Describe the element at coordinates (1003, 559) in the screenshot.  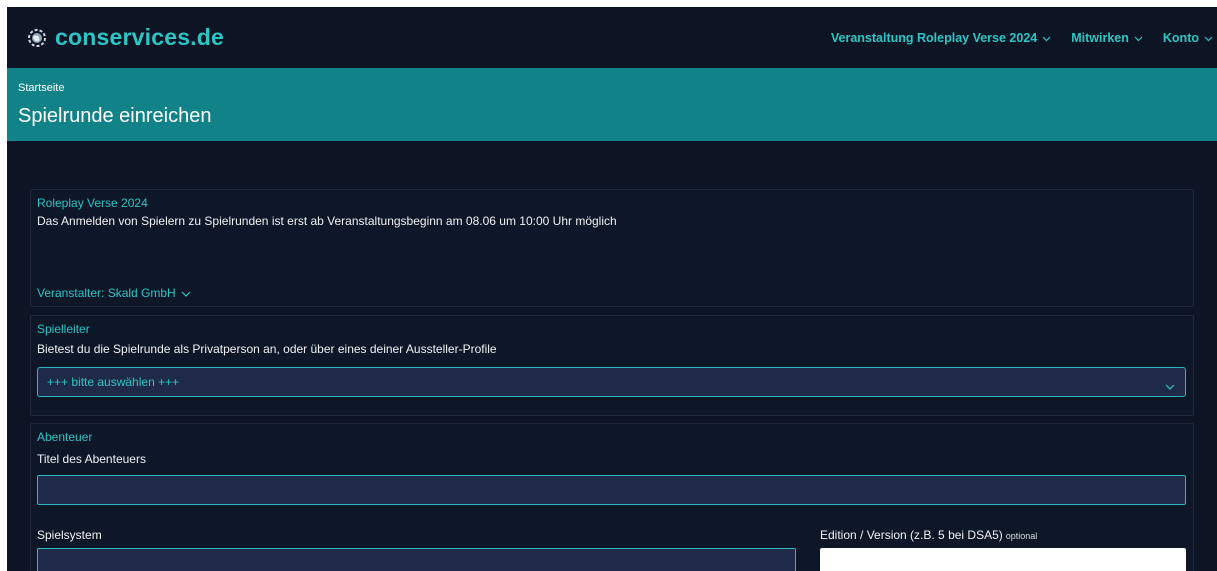
I see `edition-input` at that location.